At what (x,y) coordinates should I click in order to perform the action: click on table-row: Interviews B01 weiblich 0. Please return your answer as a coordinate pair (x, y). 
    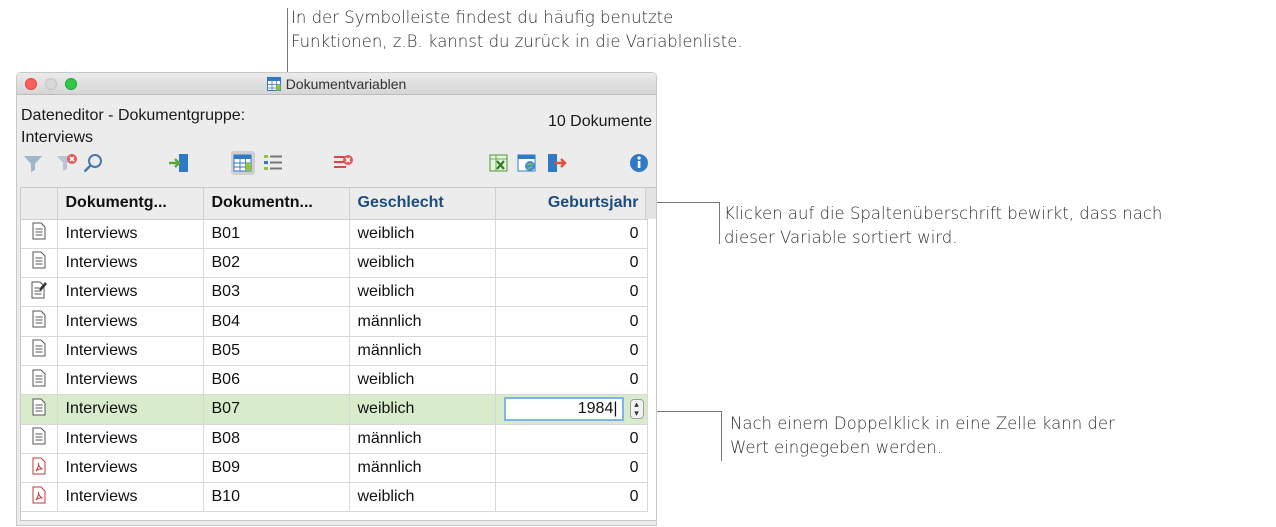
    Looking at the image, I should click on (334, 234).